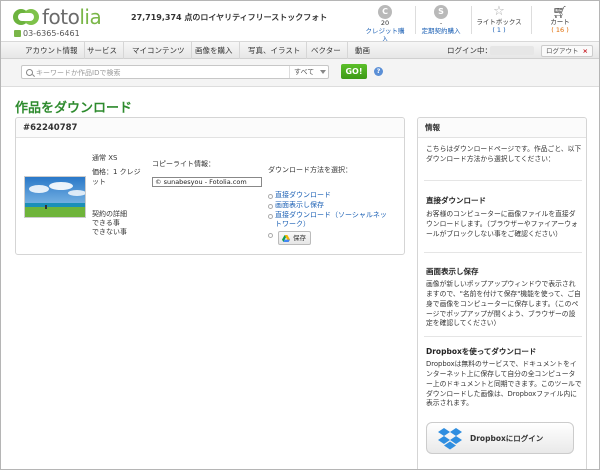 This screenshot has height=470, width=600. What do you see at coordinates (159, 50) in the screenshot?
I see `nav-item-my-content: マイコンテンツ` at bounding box center [159, 50].